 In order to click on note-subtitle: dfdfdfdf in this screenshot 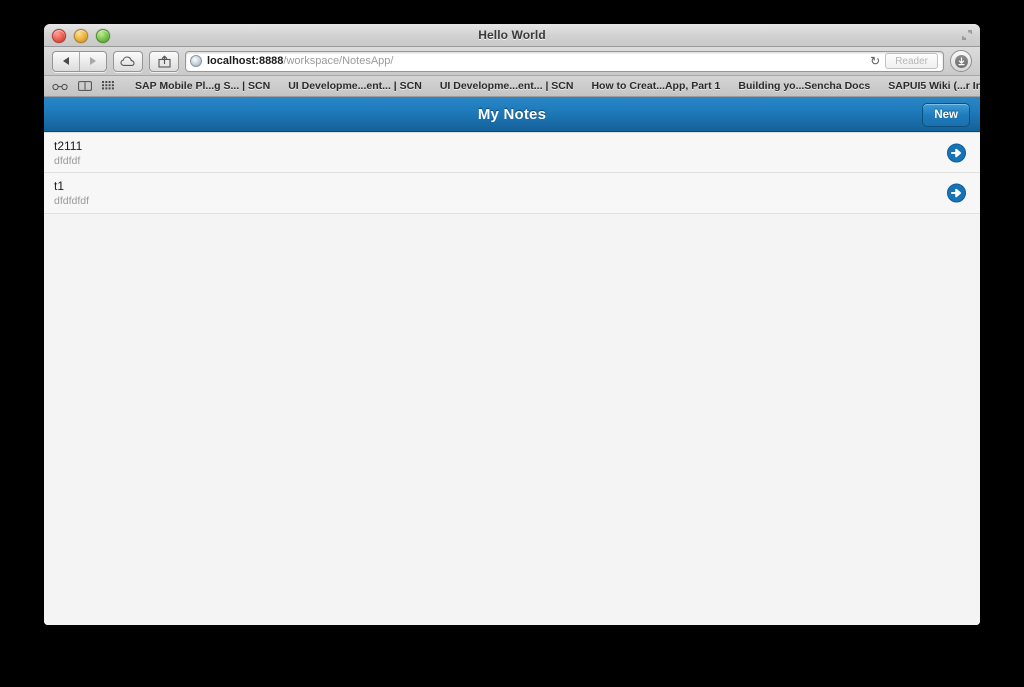, I will do `click(72, 201)`.